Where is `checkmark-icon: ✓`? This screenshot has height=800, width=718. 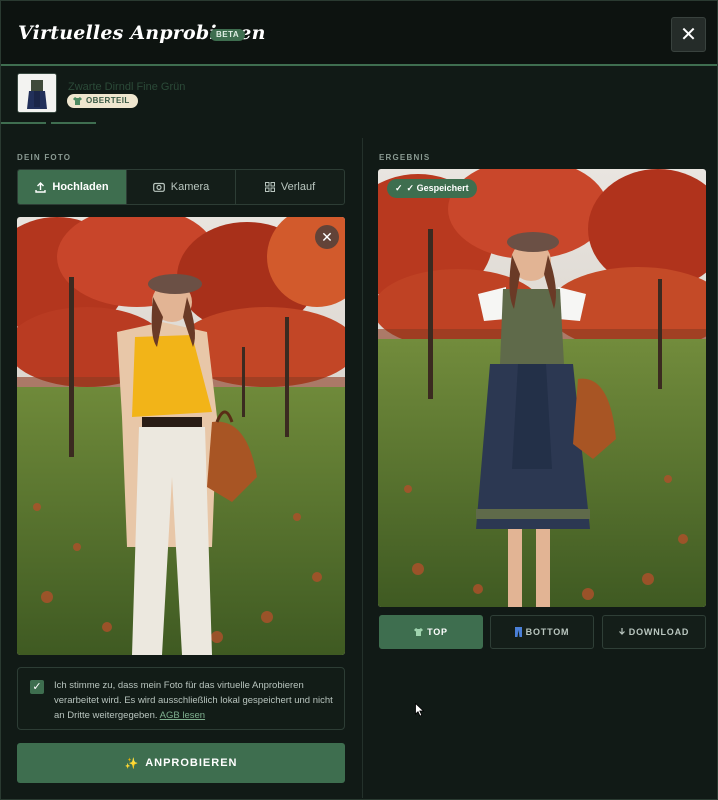 checkmark-icon: ✓ is located at coordinates (37, 687).